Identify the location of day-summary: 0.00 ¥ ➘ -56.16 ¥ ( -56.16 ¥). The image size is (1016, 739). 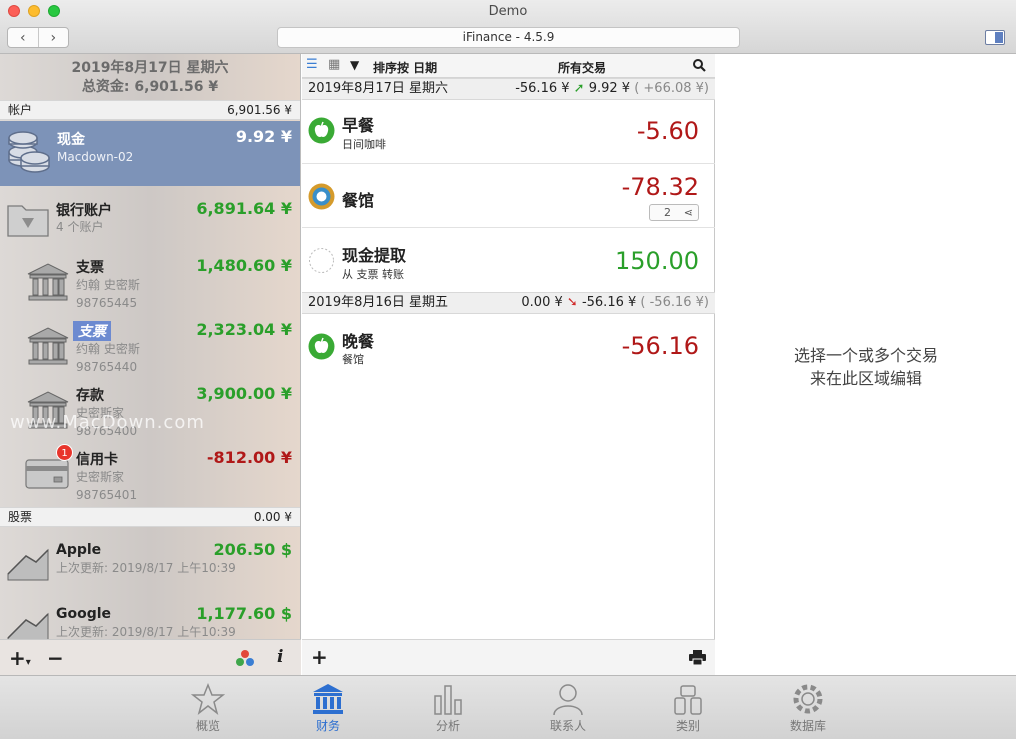
(615, 303).